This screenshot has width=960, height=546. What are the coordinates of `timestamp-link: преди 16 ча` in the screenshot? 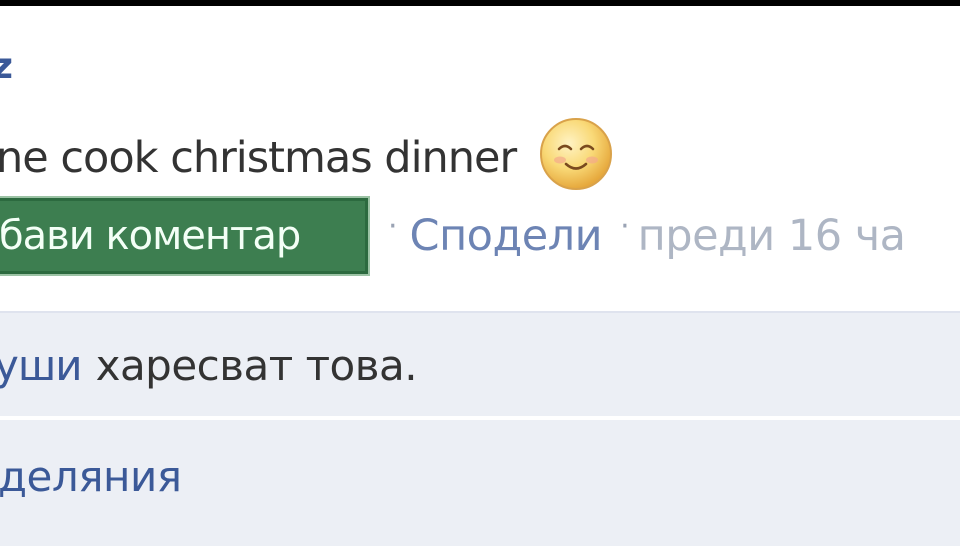 It's located at (772, 236).